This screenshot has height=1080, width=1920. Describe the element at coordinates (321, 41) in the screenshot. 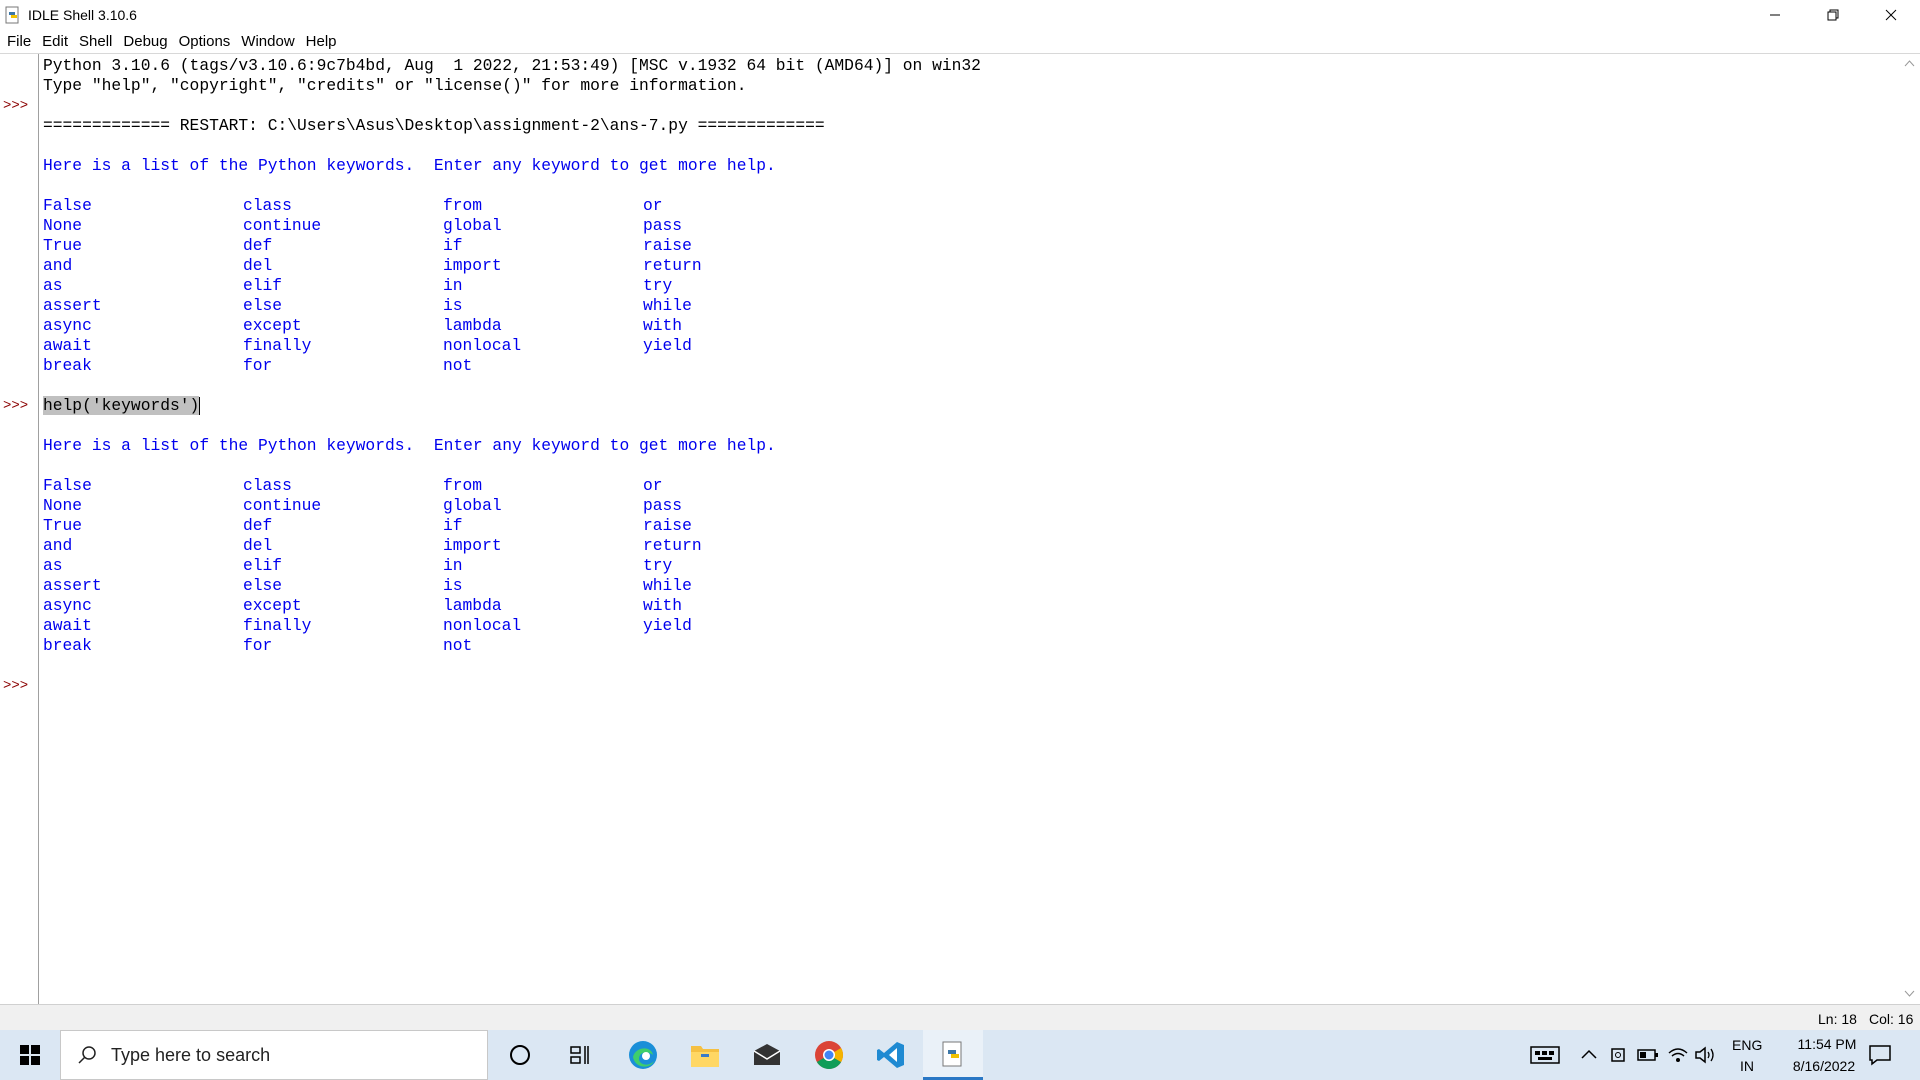

I see `menu-help: Help` at that location.